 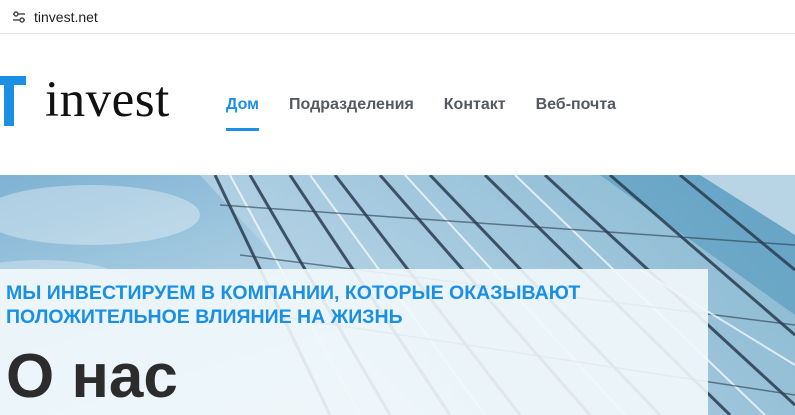 I want to click on hero-title: О нас, so click(x=92, y=376).